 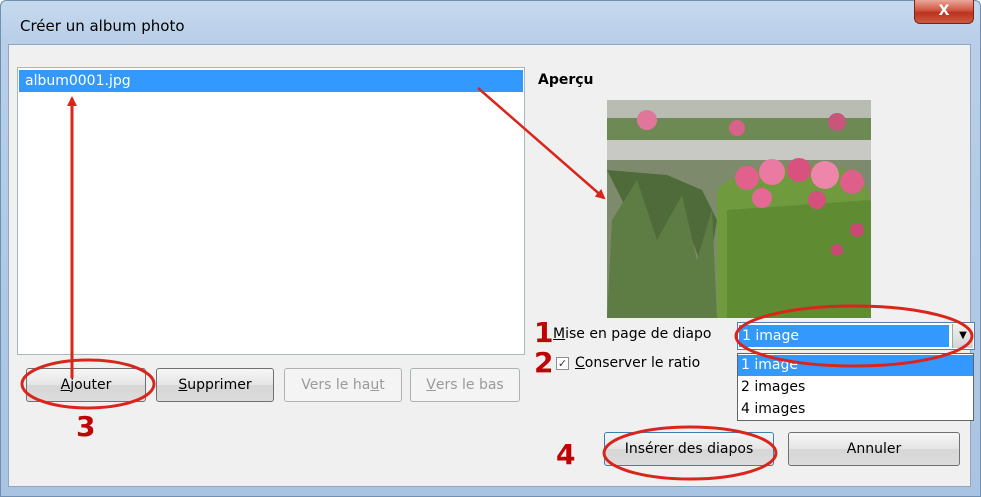 I want to click on move-up-button: Vers le ha u t, so click(x=343, y=385).